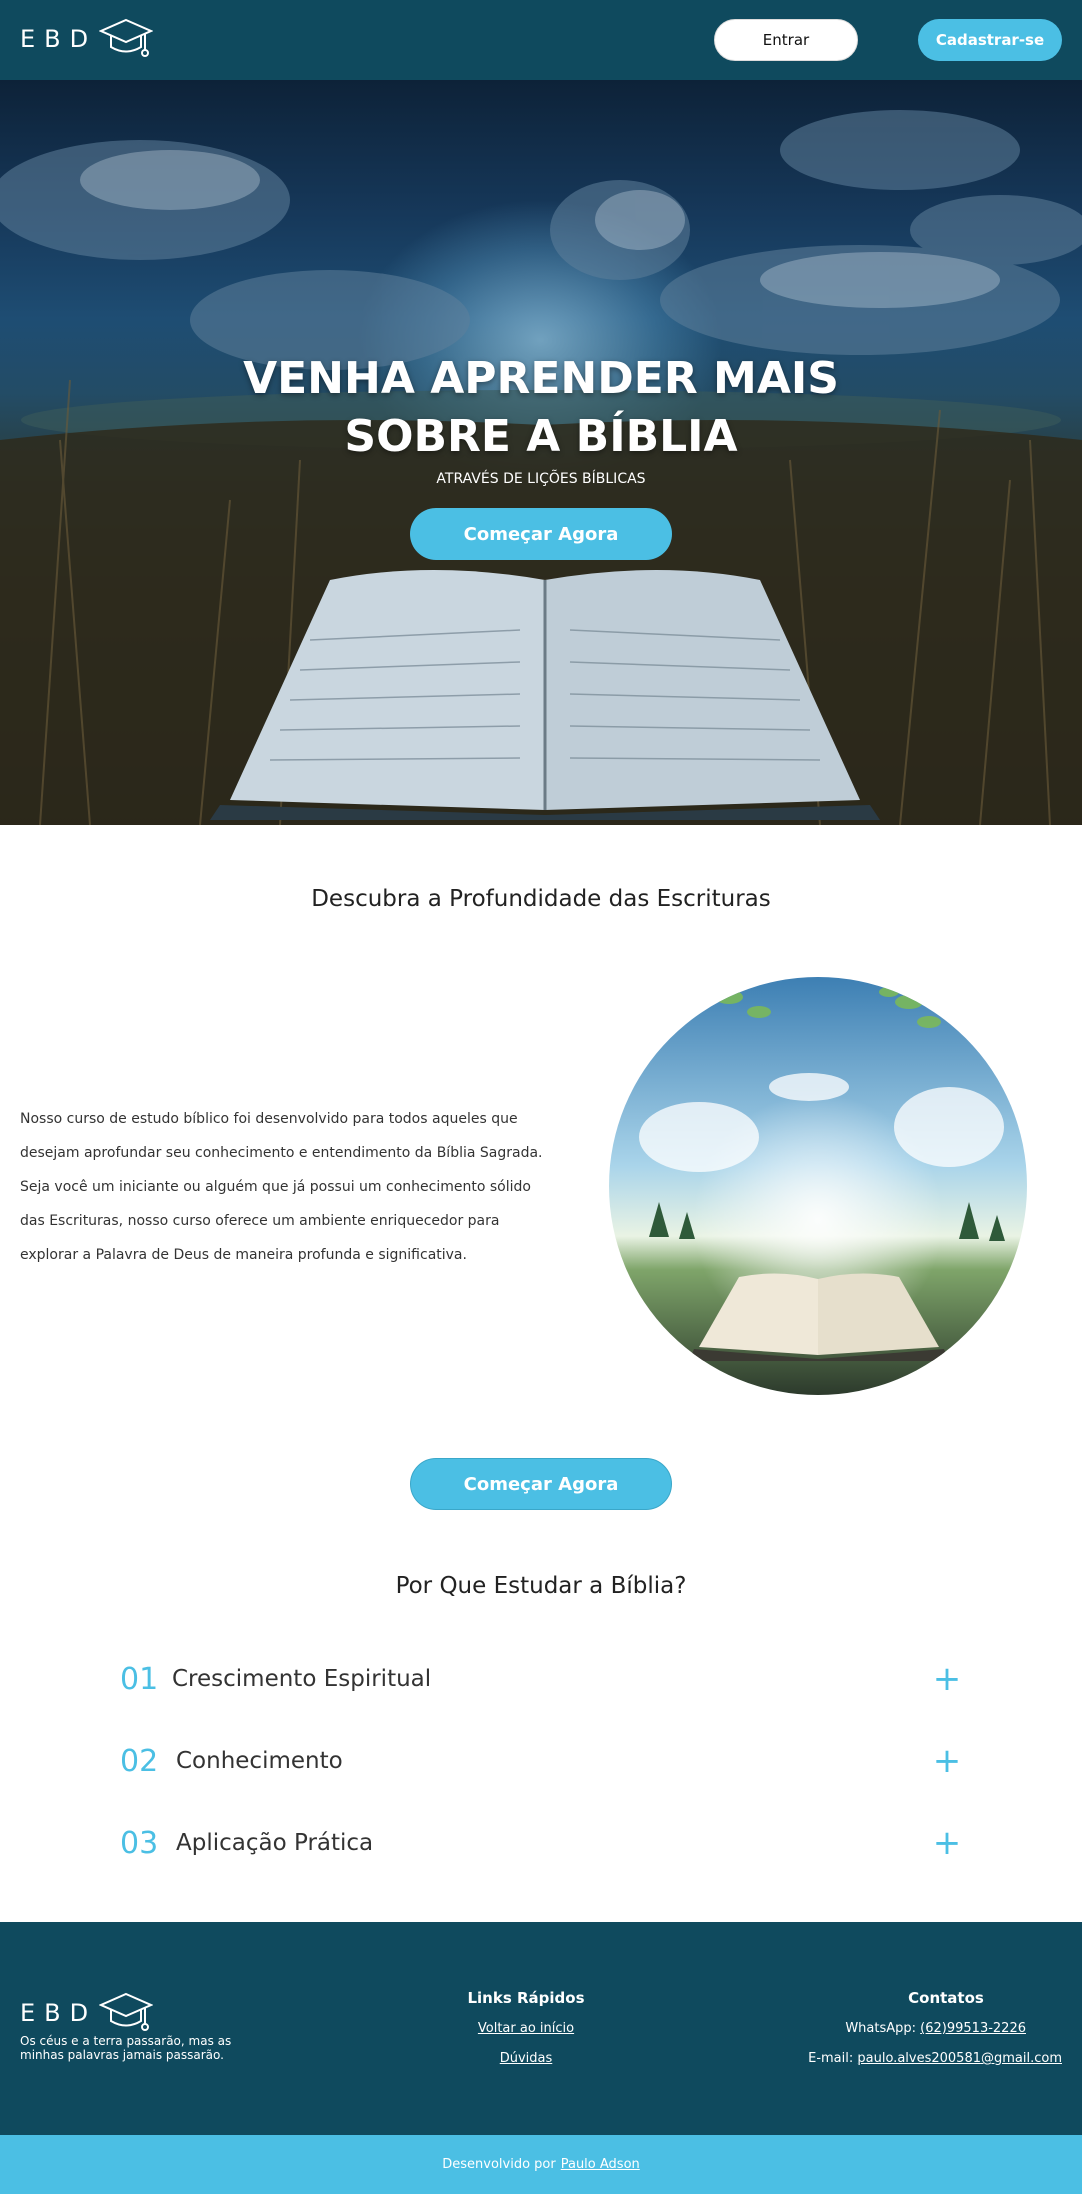 This screenshot has width=1082, height=2194. Describe the element at coordinates (990, 40) in the screenshot. I see `signup-button: Cadastrar-se` at that location.